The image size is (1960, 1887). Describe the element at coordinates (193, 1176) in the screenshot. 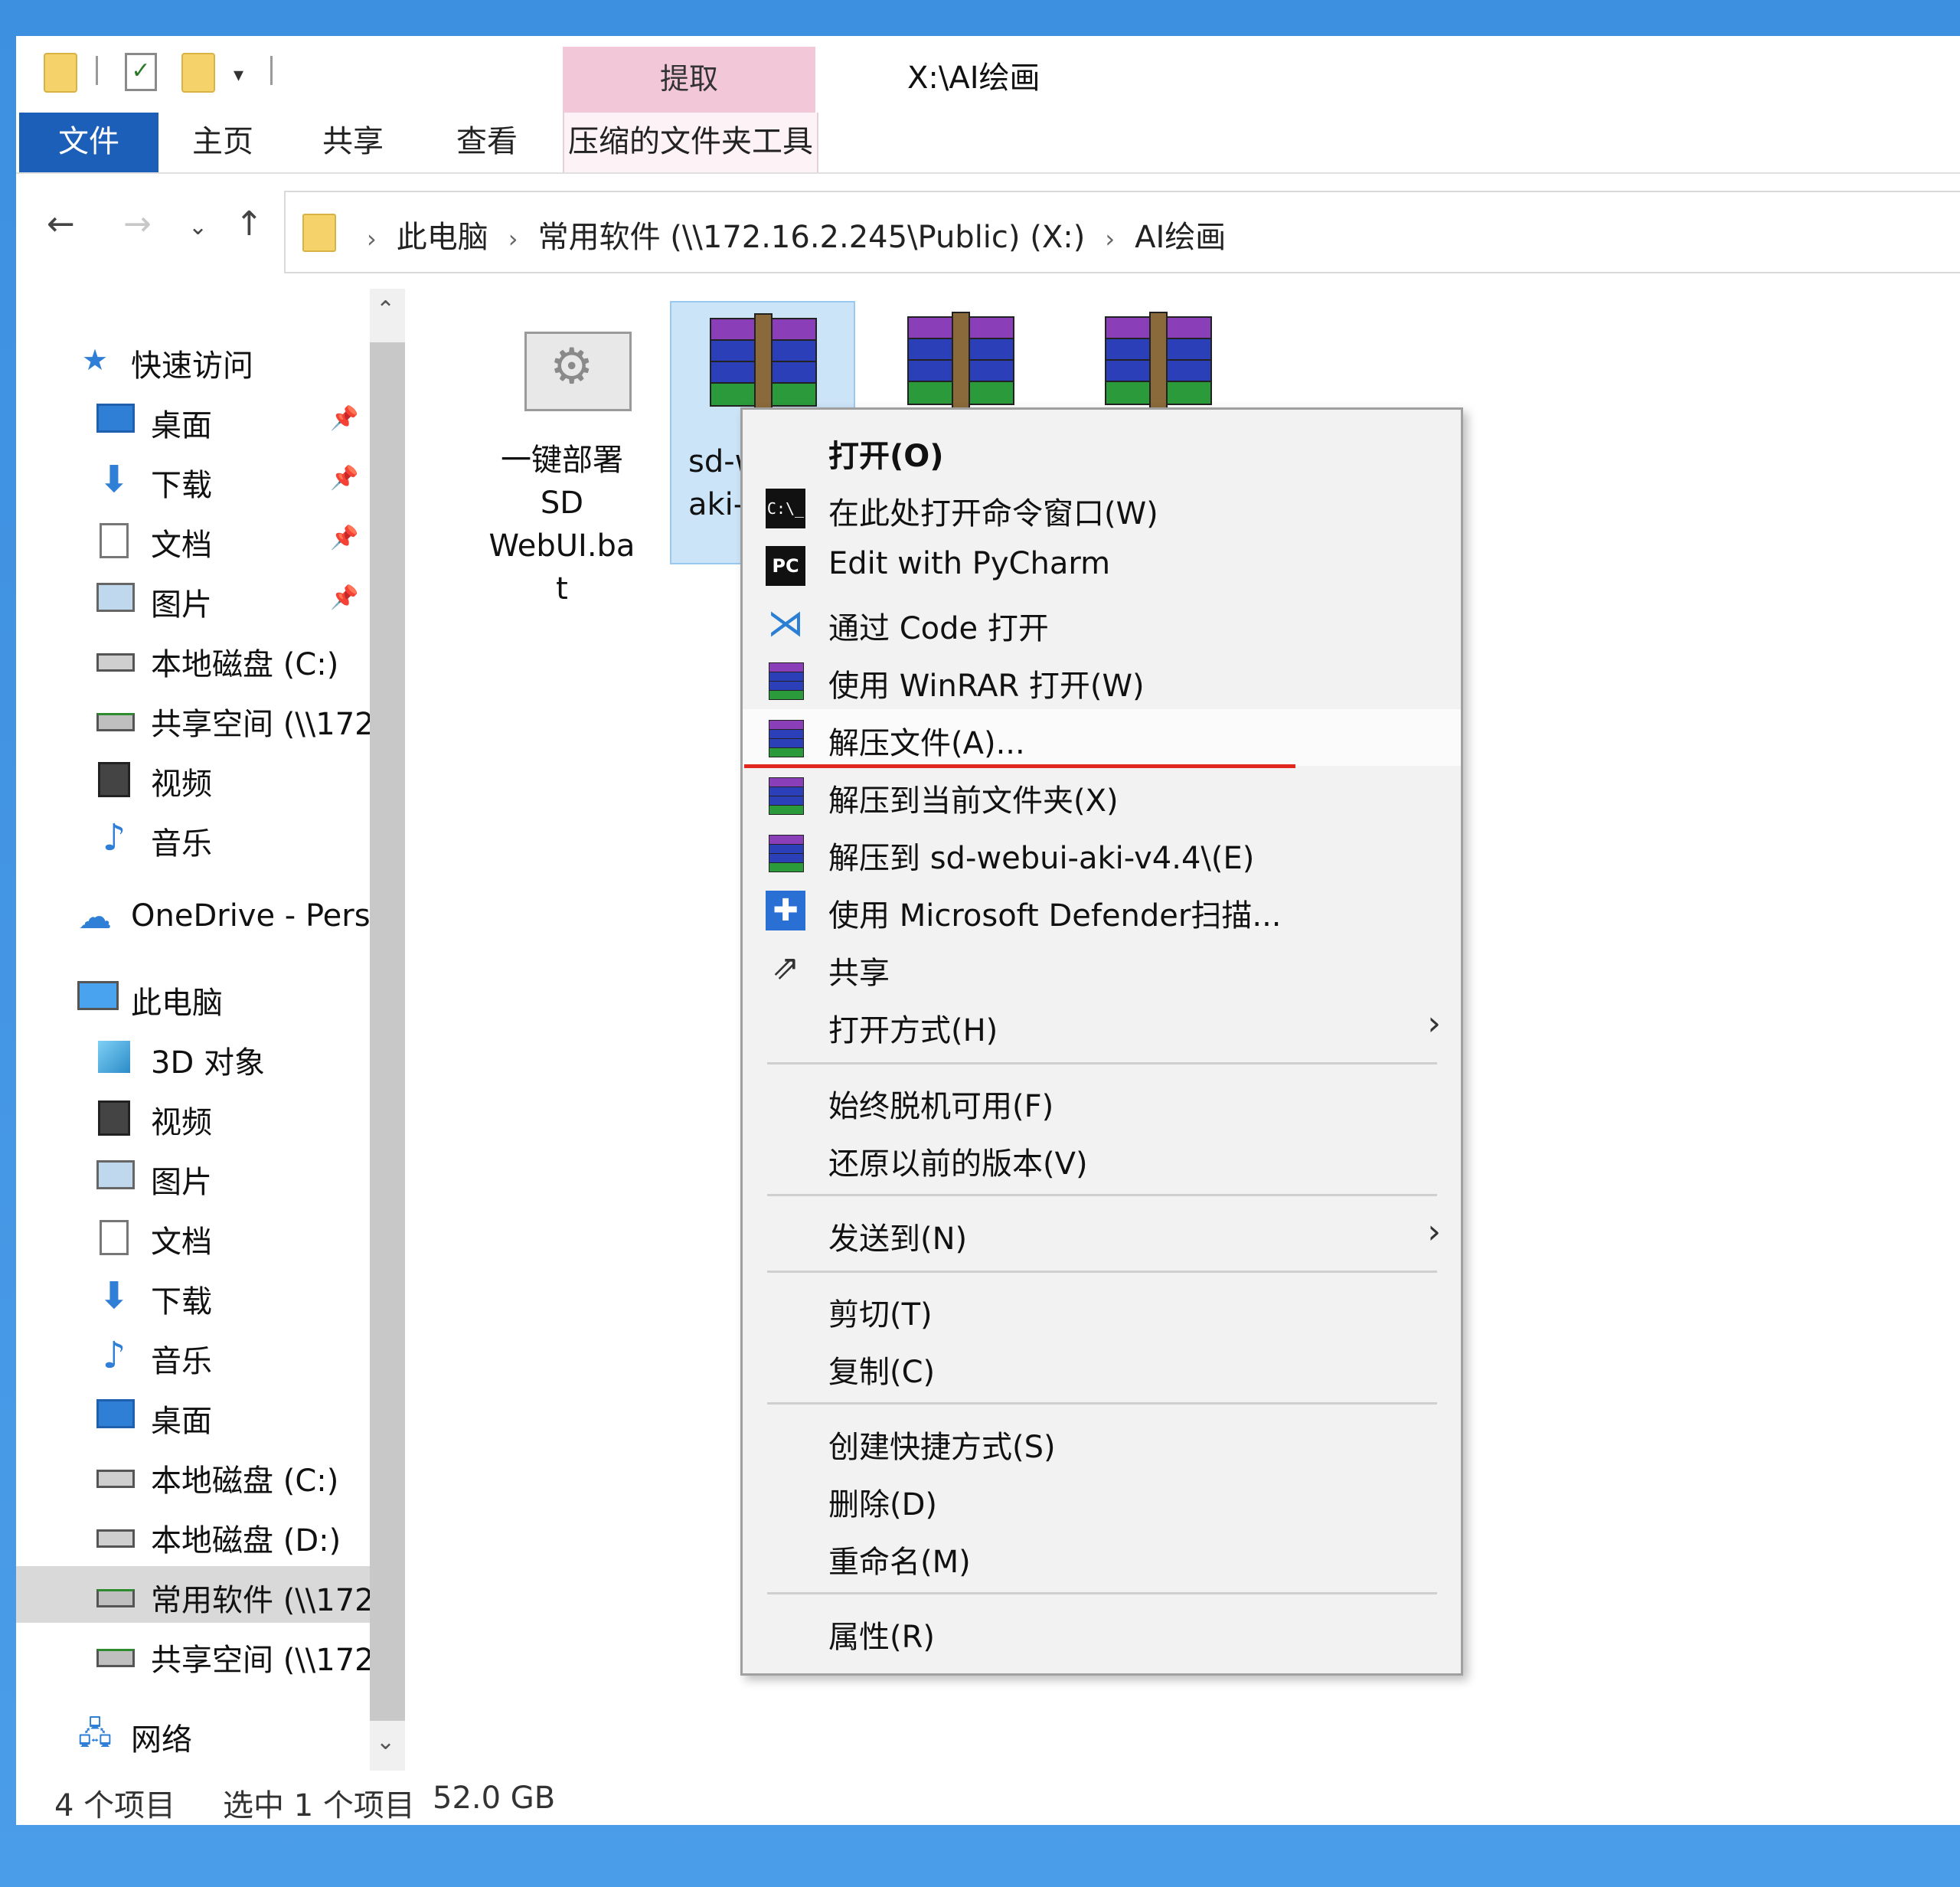

I see `sidebar-item-pc-pictures: 图片` at that location.